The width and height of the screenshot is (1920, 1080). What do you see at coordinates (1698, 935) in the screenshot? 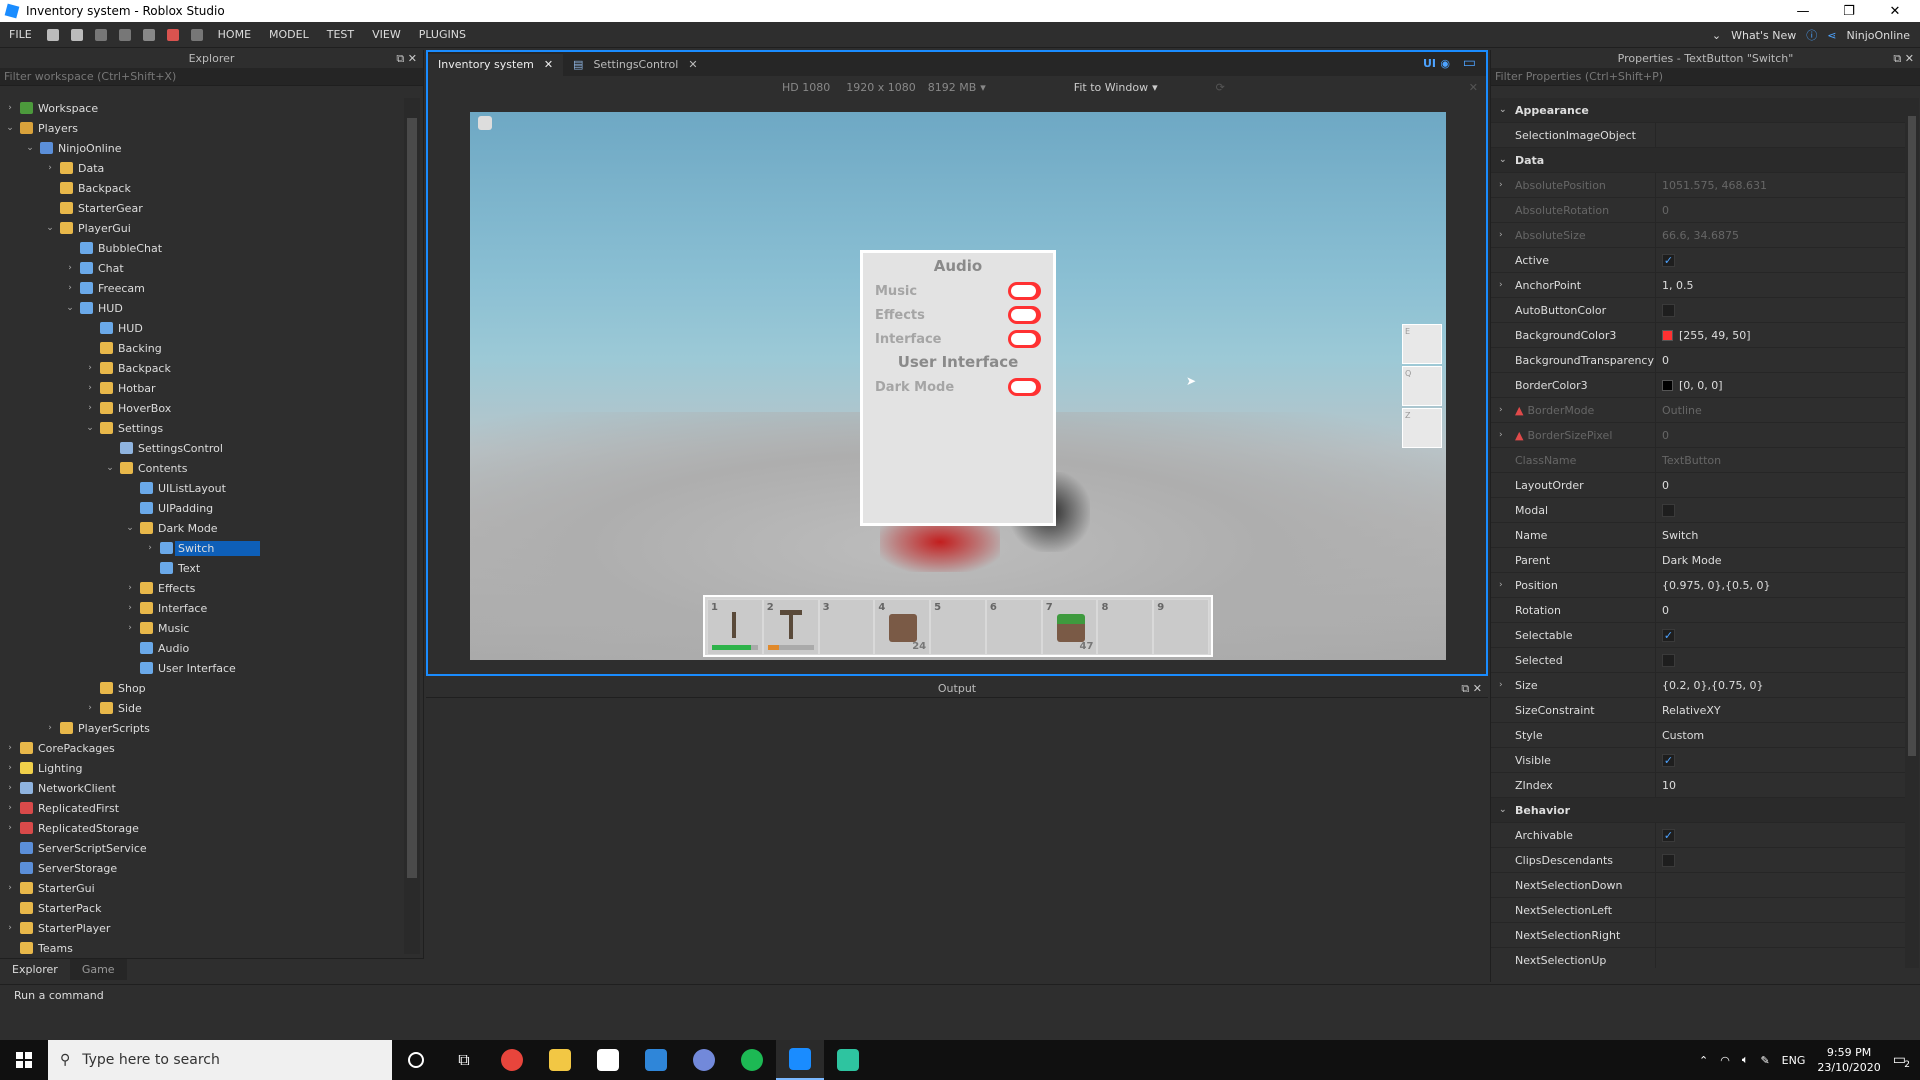
I see `property-row: NextSelectionRight` at bounding box center [1698, 935].